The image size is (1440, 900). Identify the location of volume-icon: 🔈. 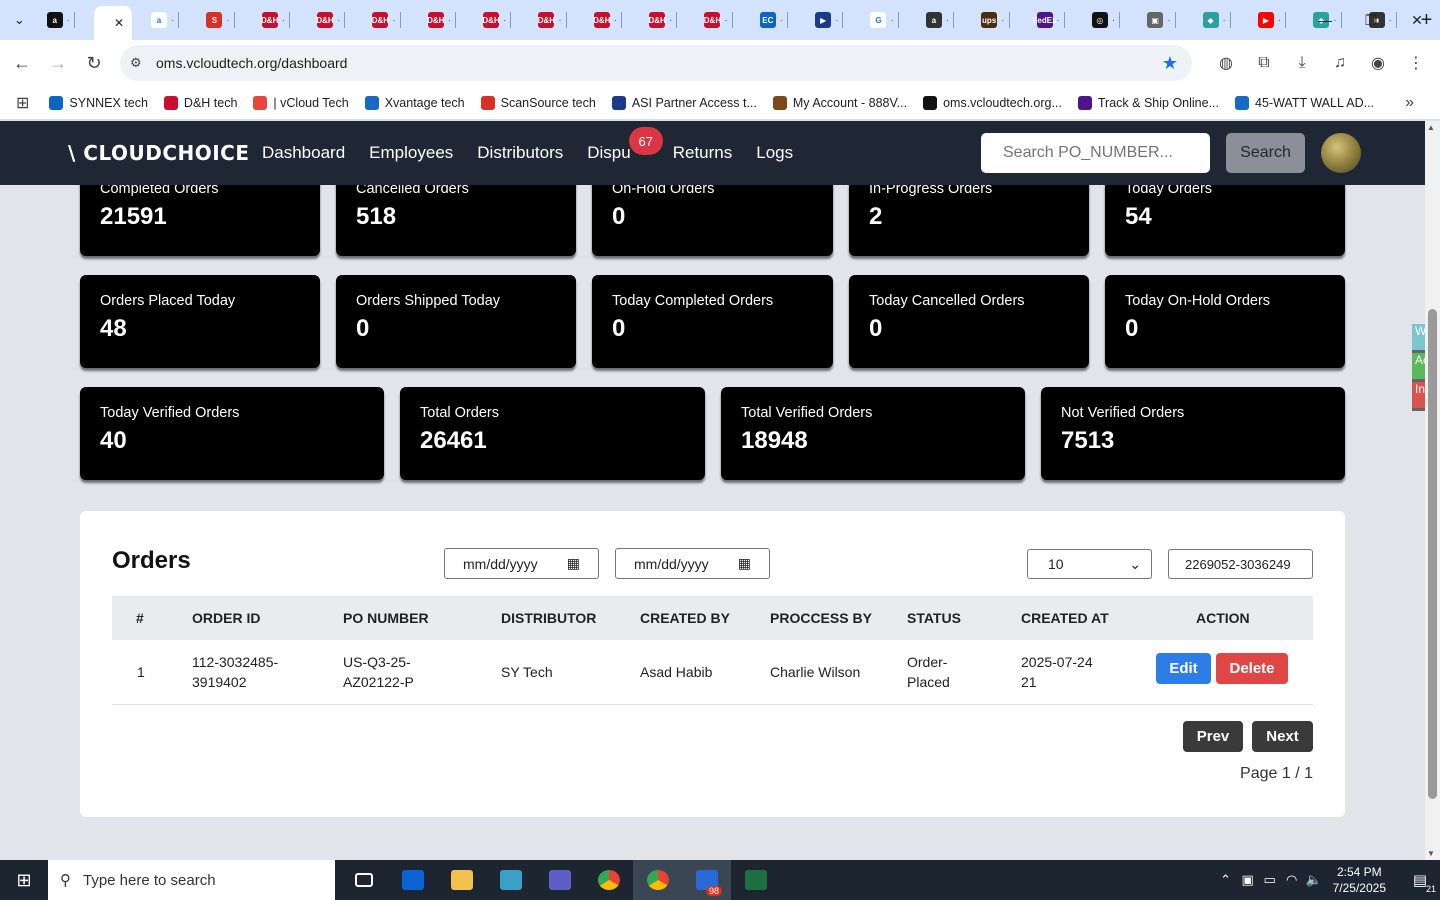
(1314, 880).